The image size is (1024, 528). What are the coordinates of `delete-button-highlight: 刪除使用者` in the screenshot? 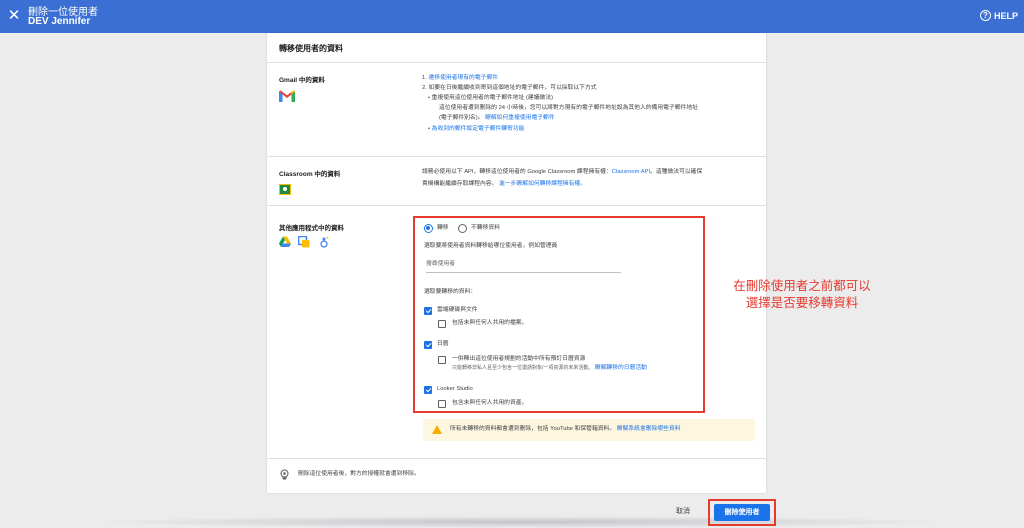 It's located at (742, 512).